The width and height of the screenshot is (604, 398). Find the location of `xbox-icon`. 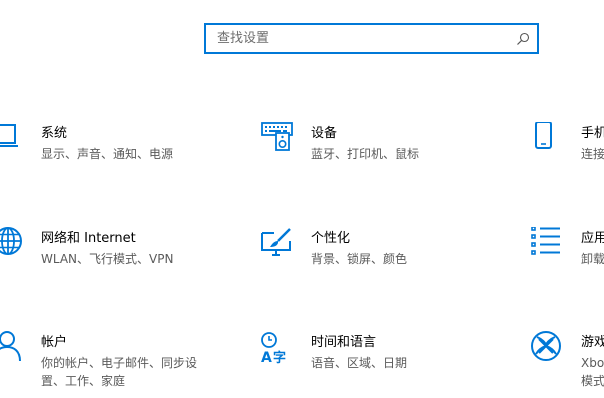

xbox-icon is located at coordinates (548, 349).